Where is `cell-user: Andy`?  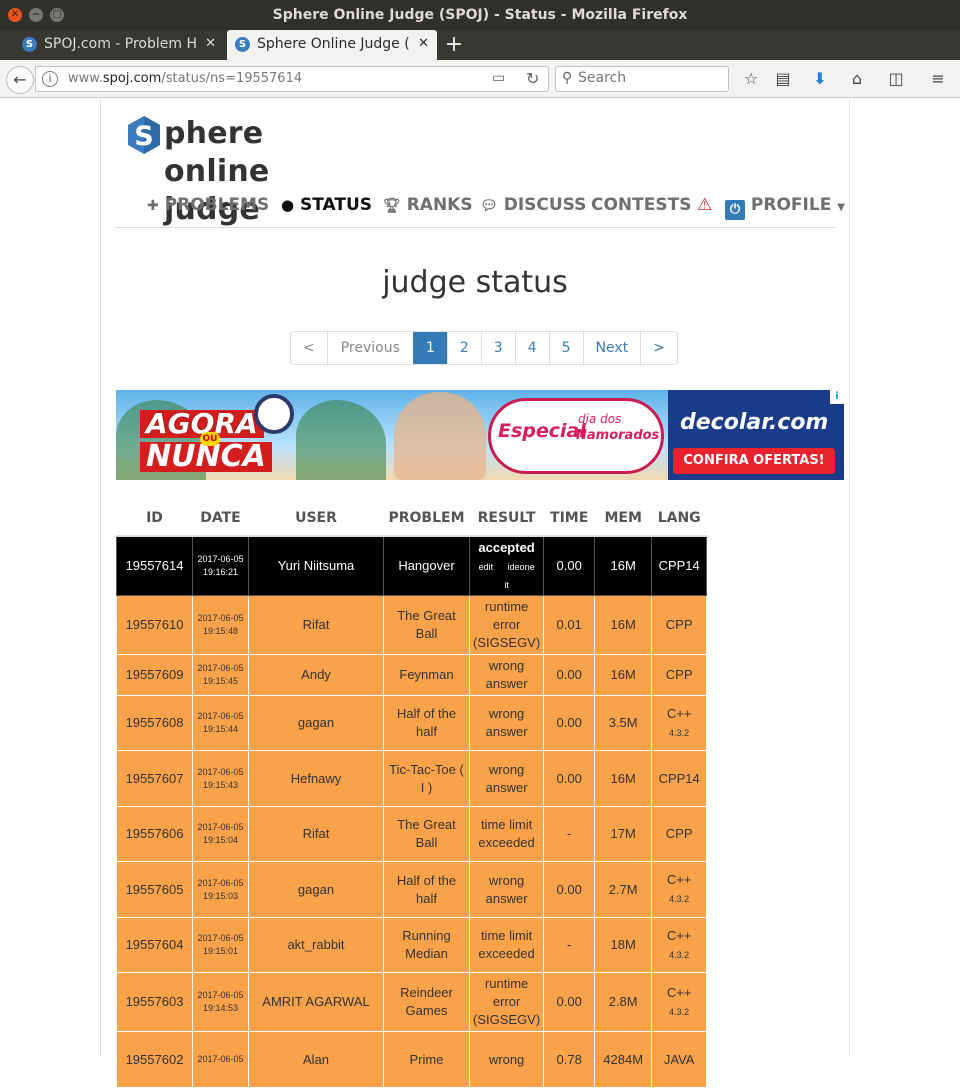
cell-user: Andy is located at coordinates (316, 675).